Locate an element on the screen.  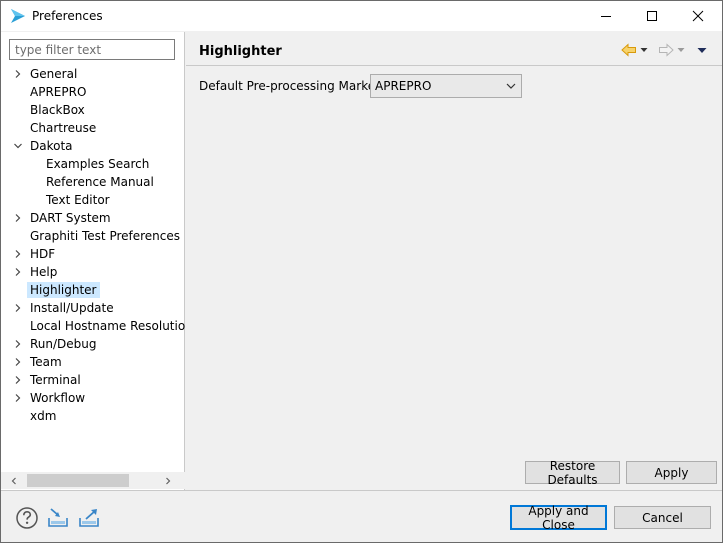
maximize-button is located at coordinates (652, 16).